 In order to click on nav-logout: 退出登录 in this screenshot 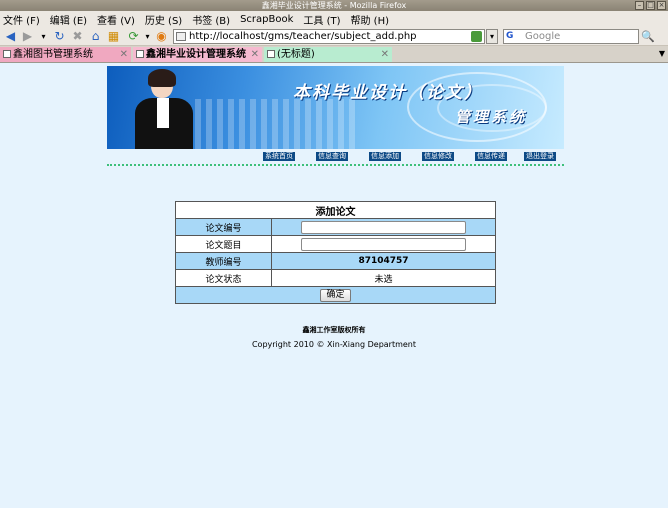, I will do `click(540, 156)`.